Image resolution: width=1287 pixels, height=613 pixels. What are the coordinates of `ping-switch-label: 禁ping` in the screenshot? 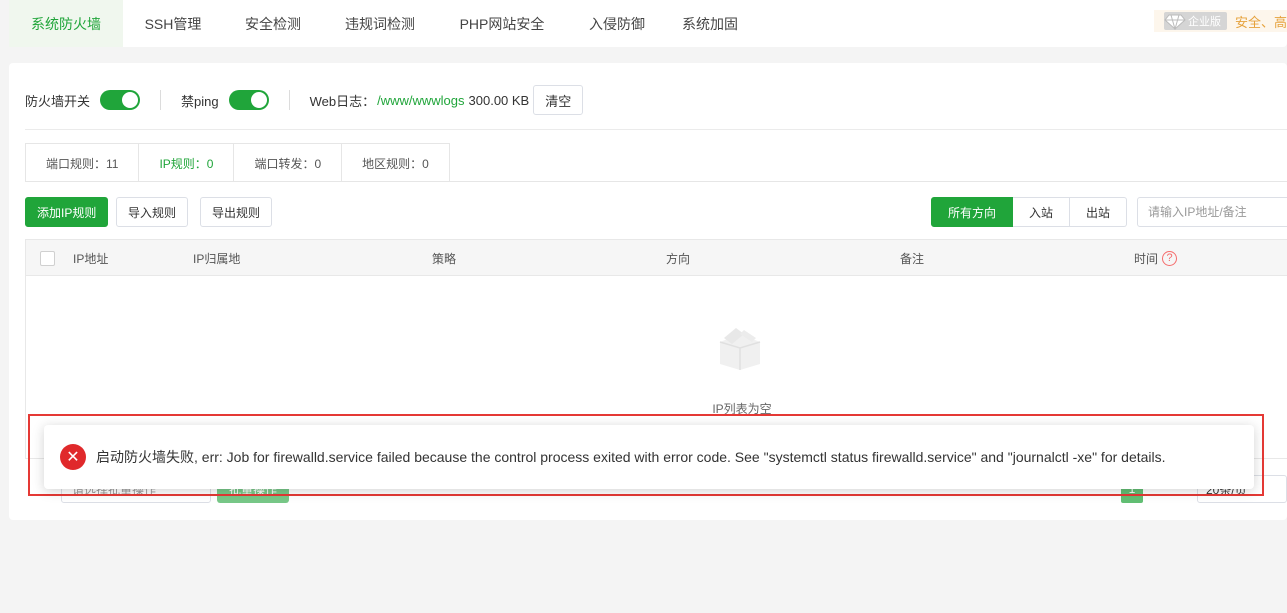 It's located at (200, 101).